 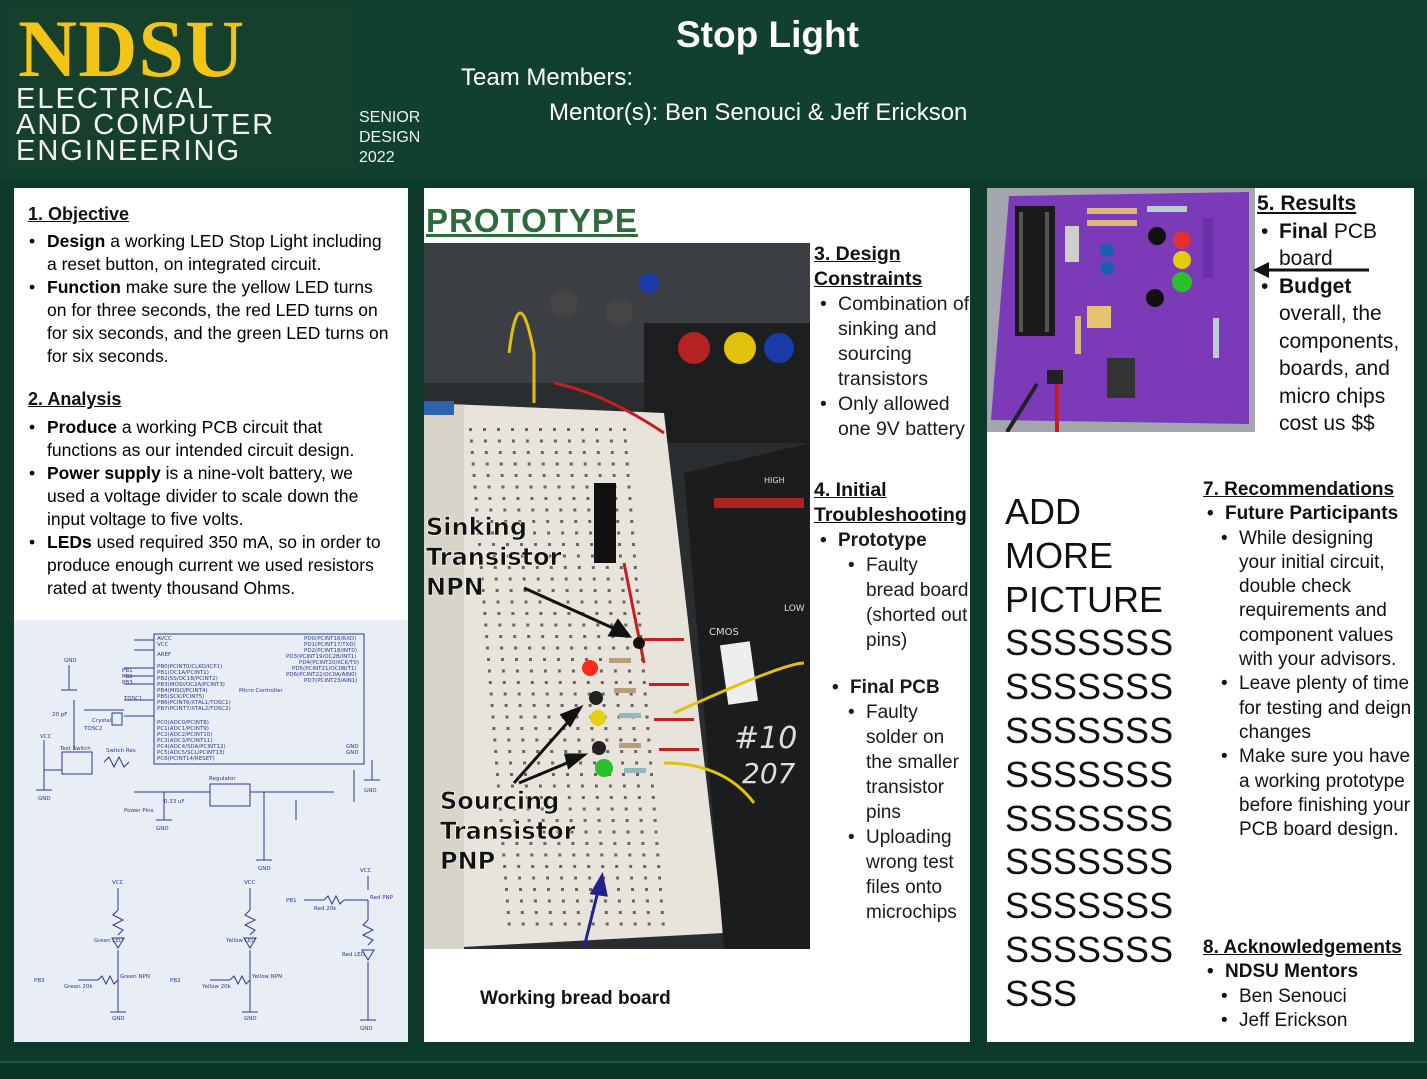 What do you see at coordinates (216, 987) in the screenshot?
I see `schematic-yellow-res: Yellow 20k` at bounding box center [216, 987].